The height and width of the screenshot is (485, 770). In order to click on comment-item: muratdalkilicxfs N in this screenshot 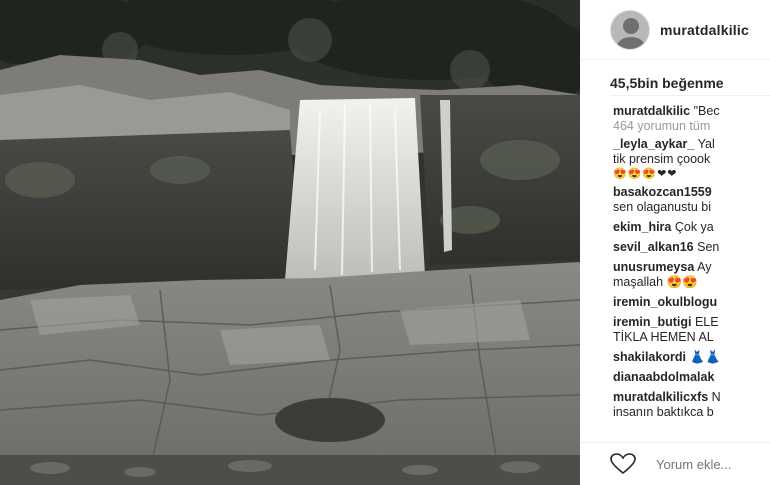, I will do `click(691, 397)`.